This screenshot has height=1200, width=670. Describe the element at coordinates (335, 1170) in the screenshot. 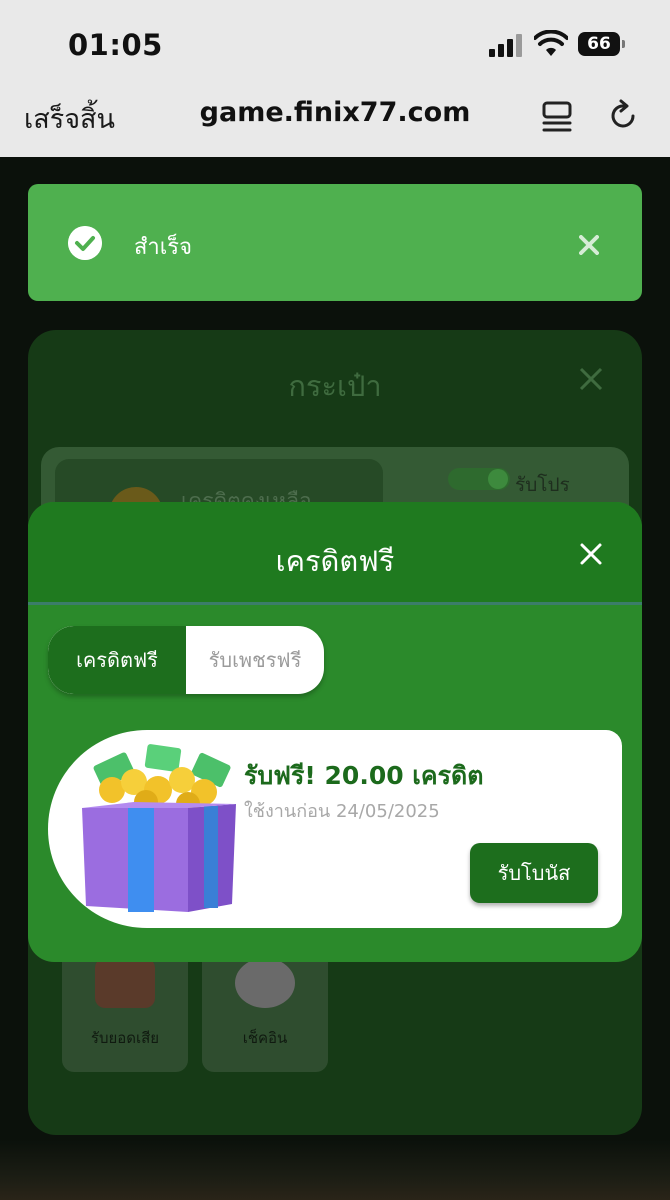

I see `page-footer-background` at that location.